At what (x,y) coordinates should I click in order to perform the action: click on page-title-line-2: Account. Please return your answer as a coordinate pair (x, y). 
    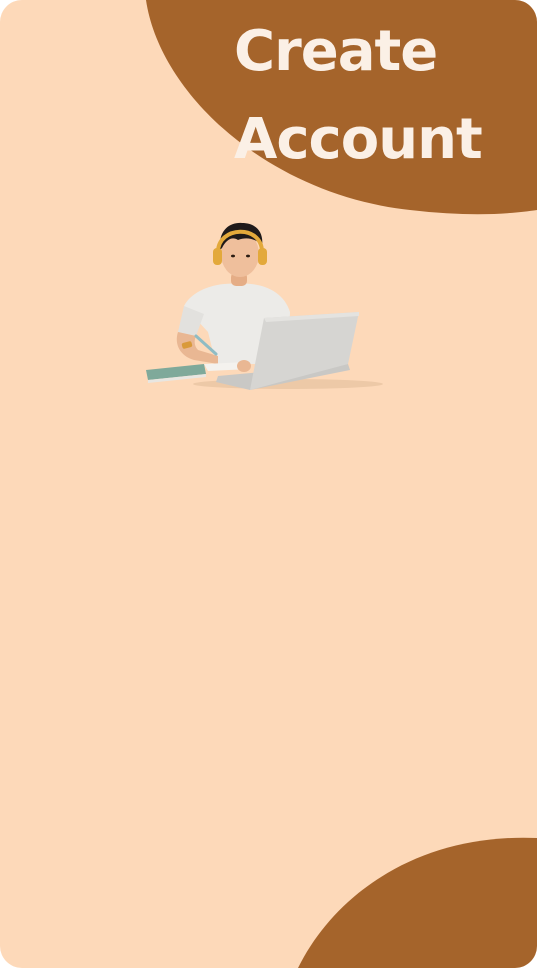
    Looking at the image, I should click on (358, 139).